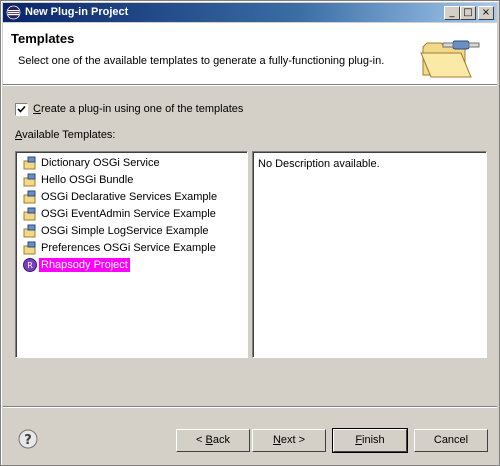 The width and height of the screenshot is (500, 466). What do you see at coordinates (87, 180) in the screenshot?
I see `list-item-label: Hello OSGi Bundle` at bounding box center [87, 180].